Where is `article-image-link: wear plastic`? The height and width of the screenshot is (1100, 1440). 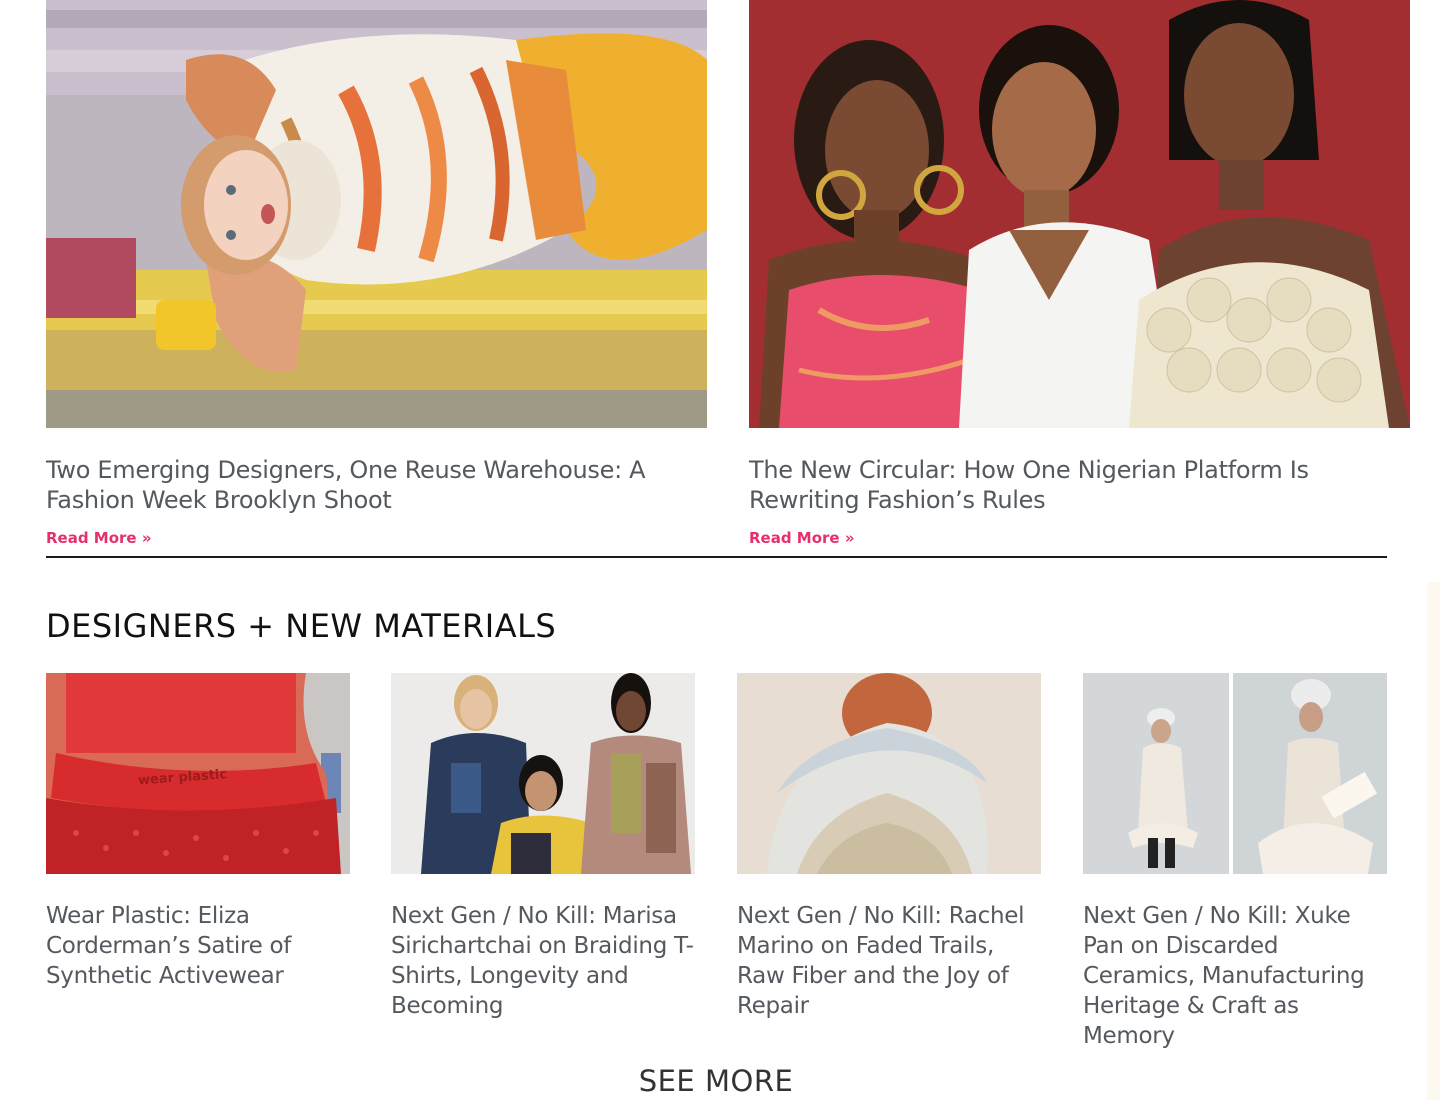
article-image-link: wear plastic is located at coordinates (198, 773).